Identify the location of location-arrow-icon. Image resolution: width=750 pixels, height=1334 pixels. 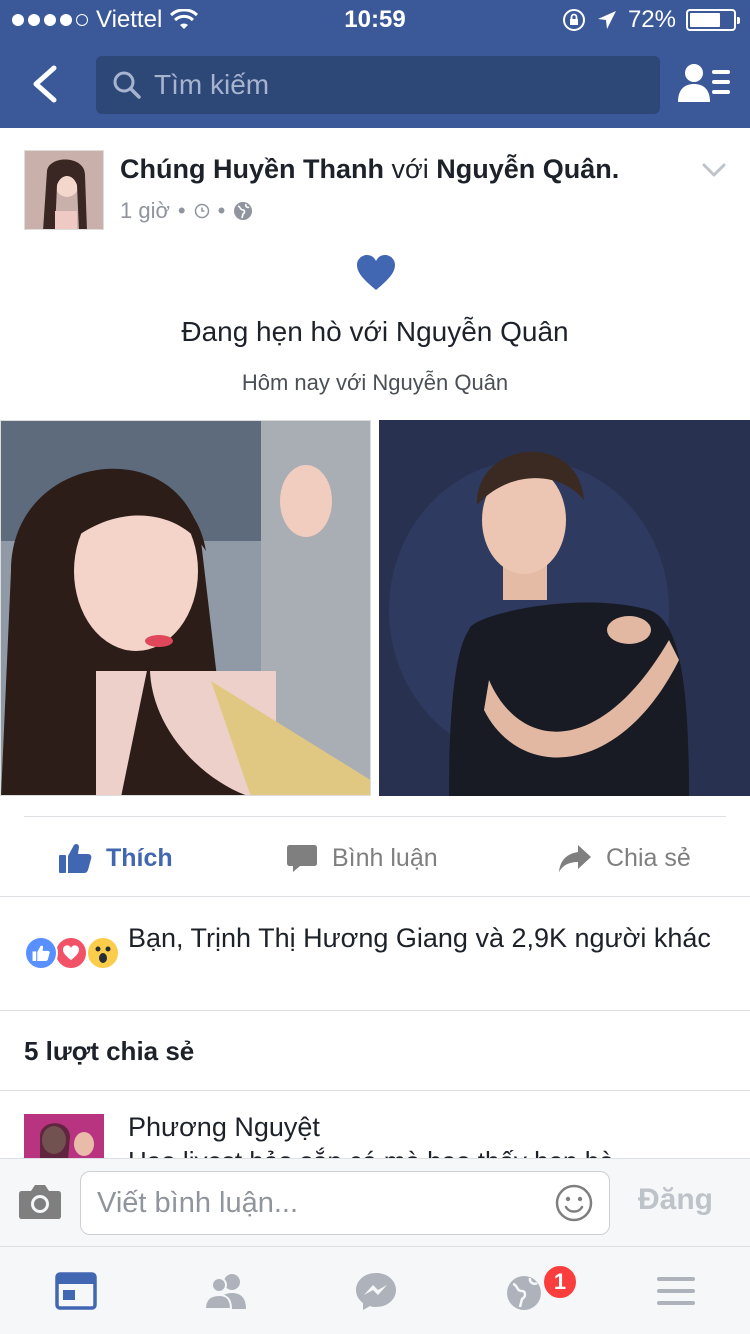
(606, 20).